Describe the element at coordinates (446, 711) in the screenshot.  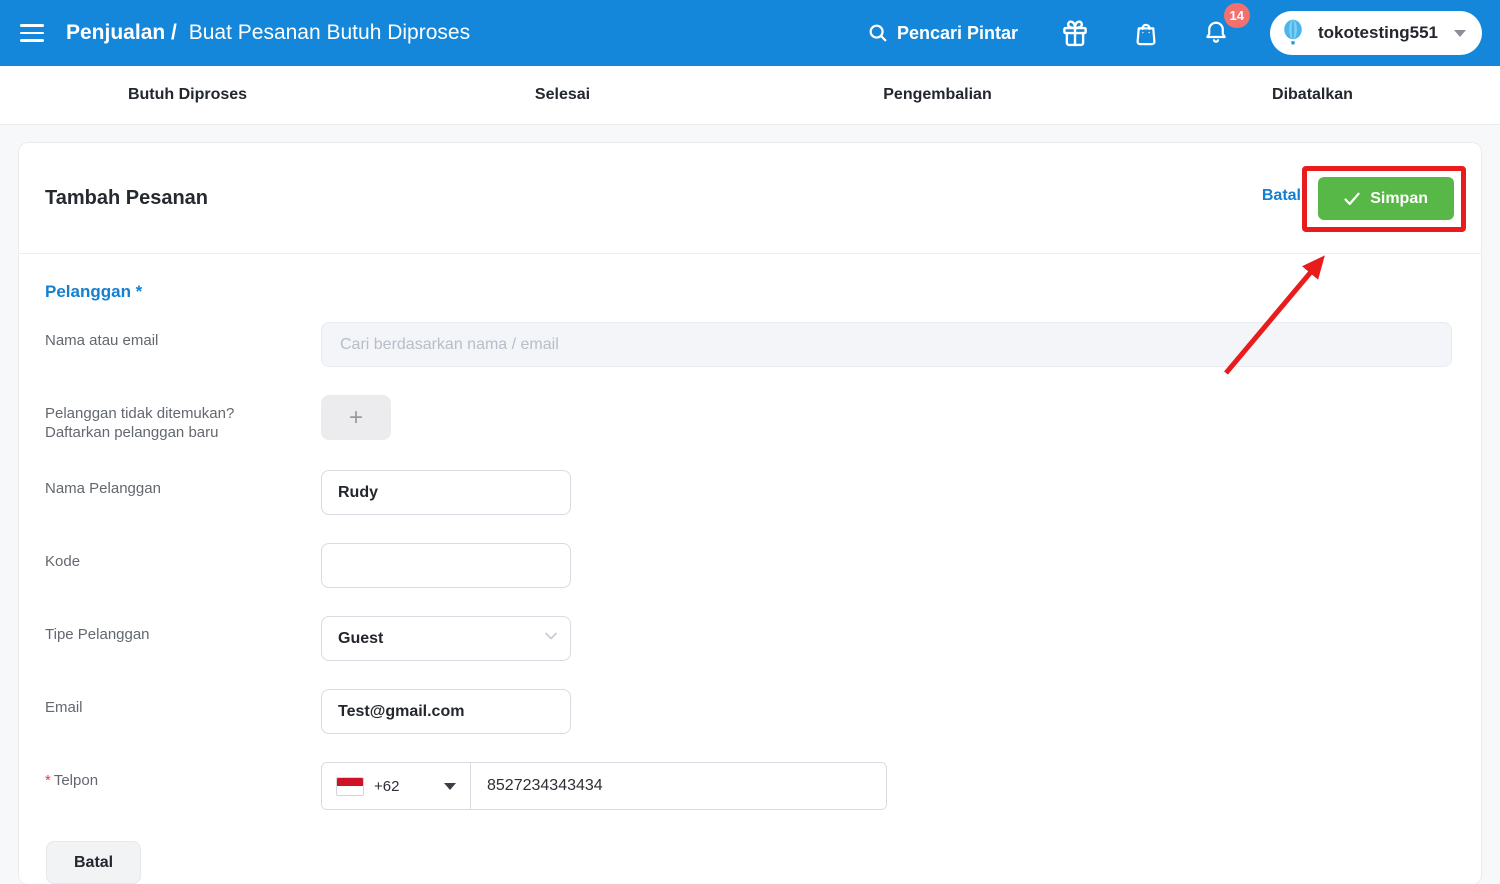
I see `customer-email-input` at that location.